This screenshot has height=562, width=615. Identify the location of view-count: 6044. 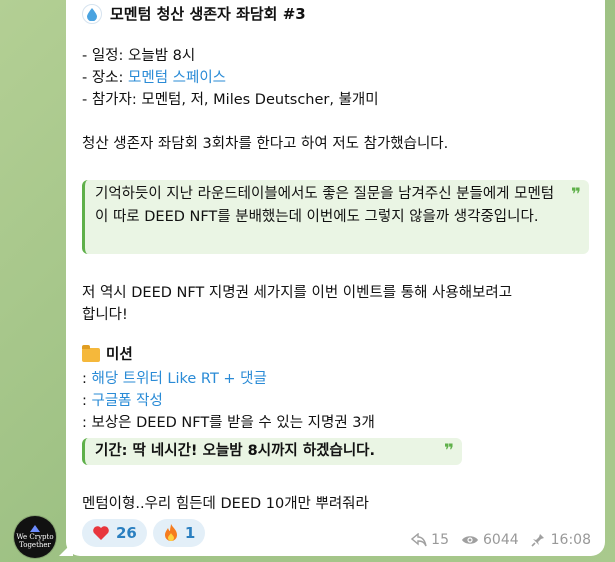
(501, 540).